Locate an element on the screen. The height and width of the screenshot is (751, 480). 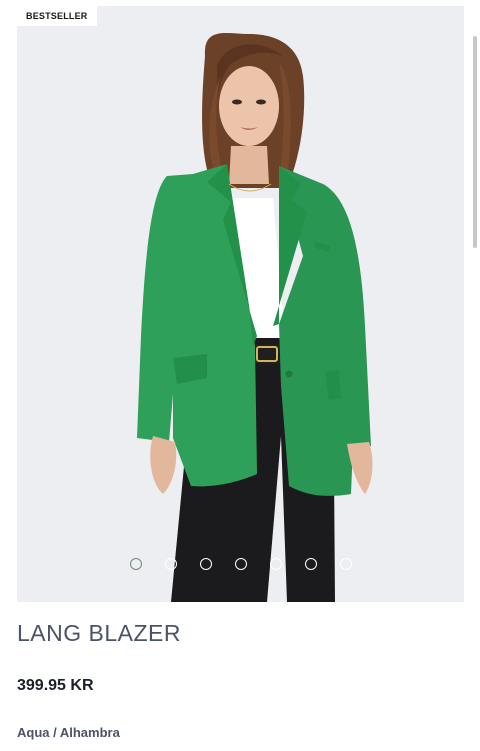
product-title: LANG BLAZER is located at coordinates (99, 633).